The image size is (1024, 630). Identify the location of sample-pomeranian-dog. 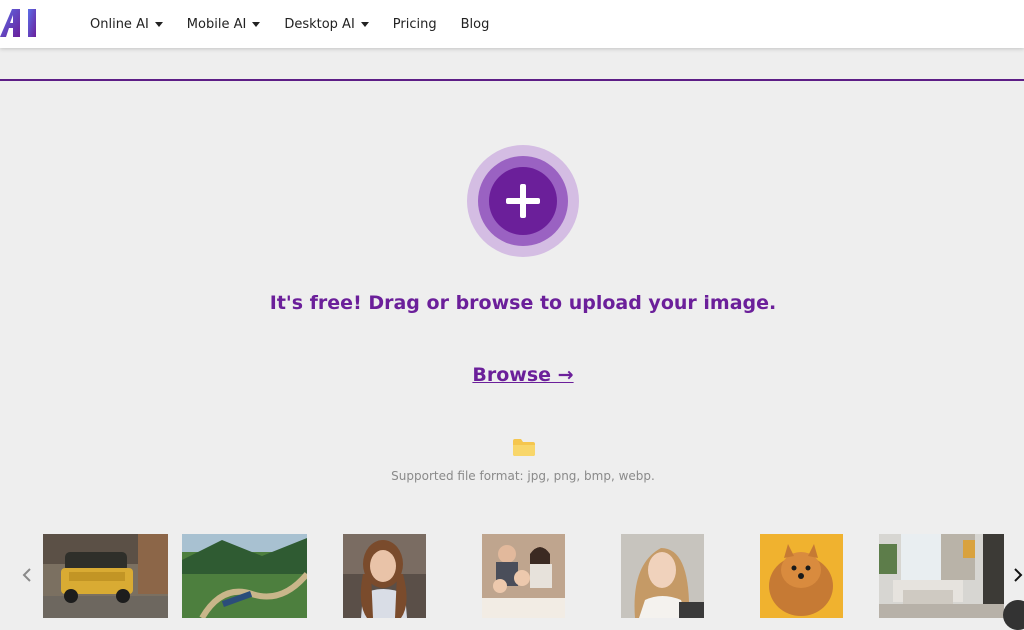
(801, 576).